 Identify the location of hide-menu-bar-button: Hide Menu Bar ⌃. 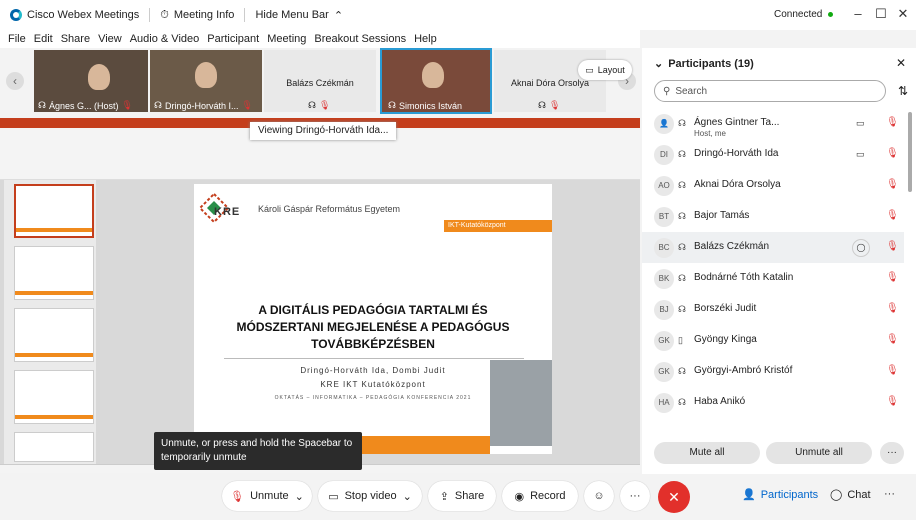
(299, 15).